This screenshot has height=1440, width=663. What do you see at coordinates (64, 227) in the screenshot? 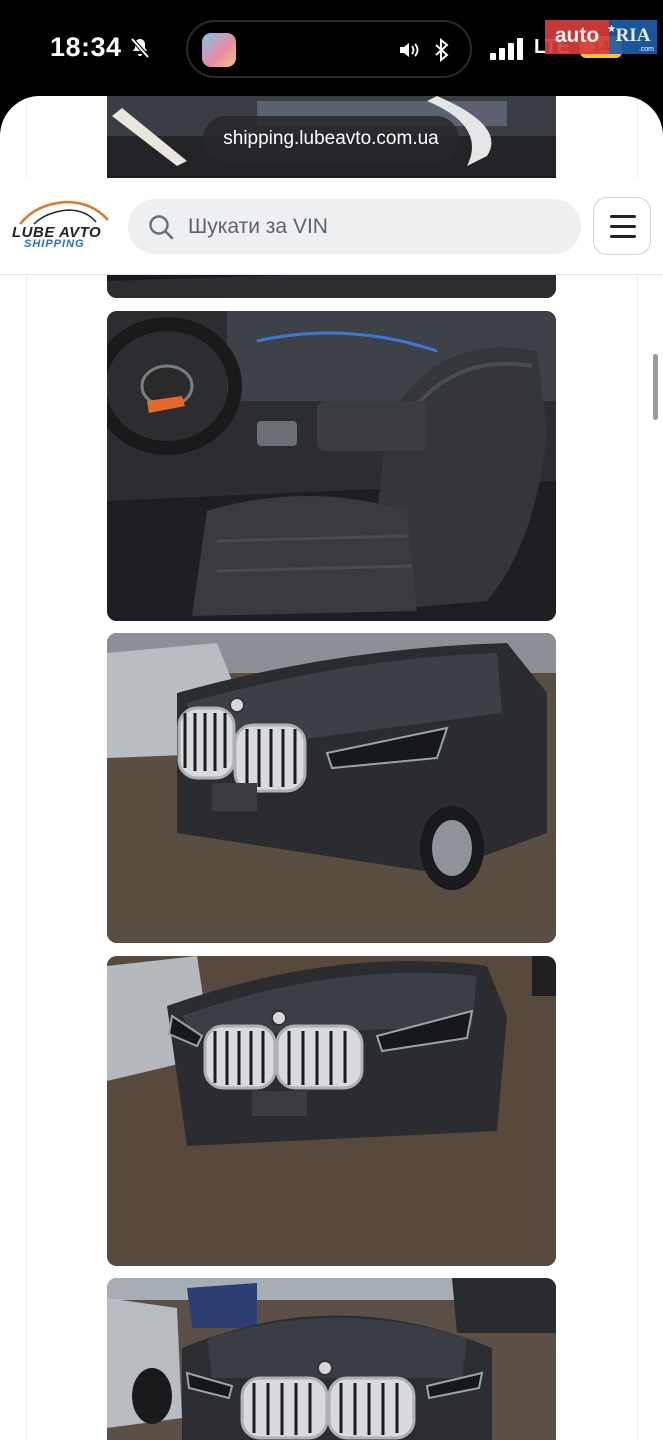
I see `lube-avto-logo: LUBE AVTO SHIPPING` at bounding box center [64, 227].